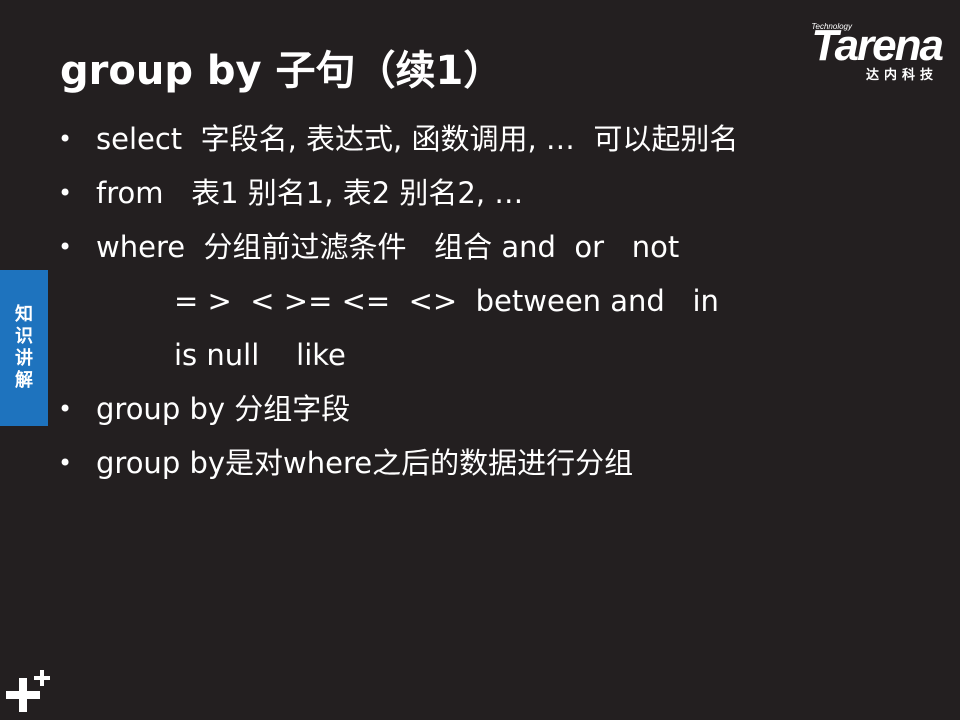  I want to click on bullet-text: = > < >= <= <> between and in, so click(446, 301).